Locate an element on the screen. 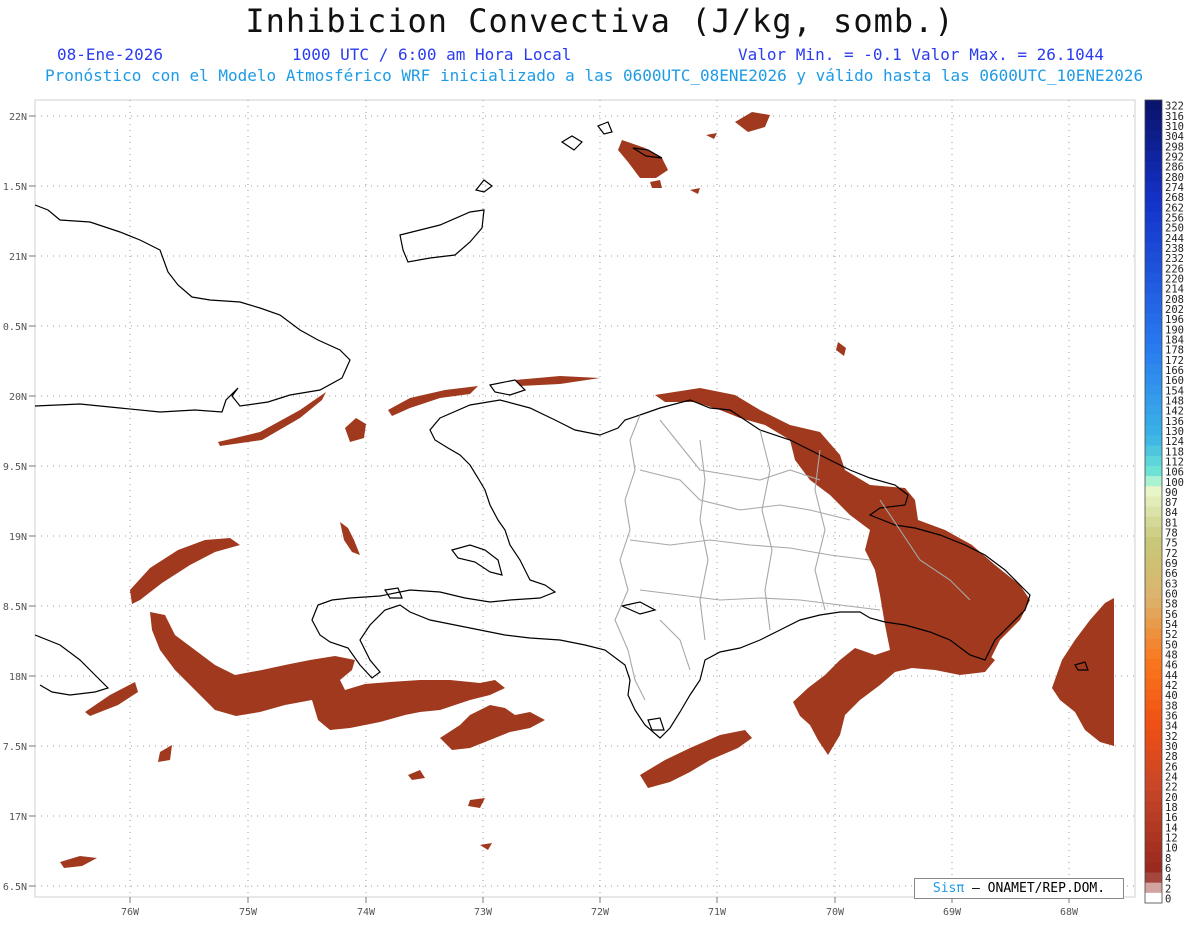 This screenshot has width=1200, height=927. lat-label: 21N is located at coordinates (18, 257).